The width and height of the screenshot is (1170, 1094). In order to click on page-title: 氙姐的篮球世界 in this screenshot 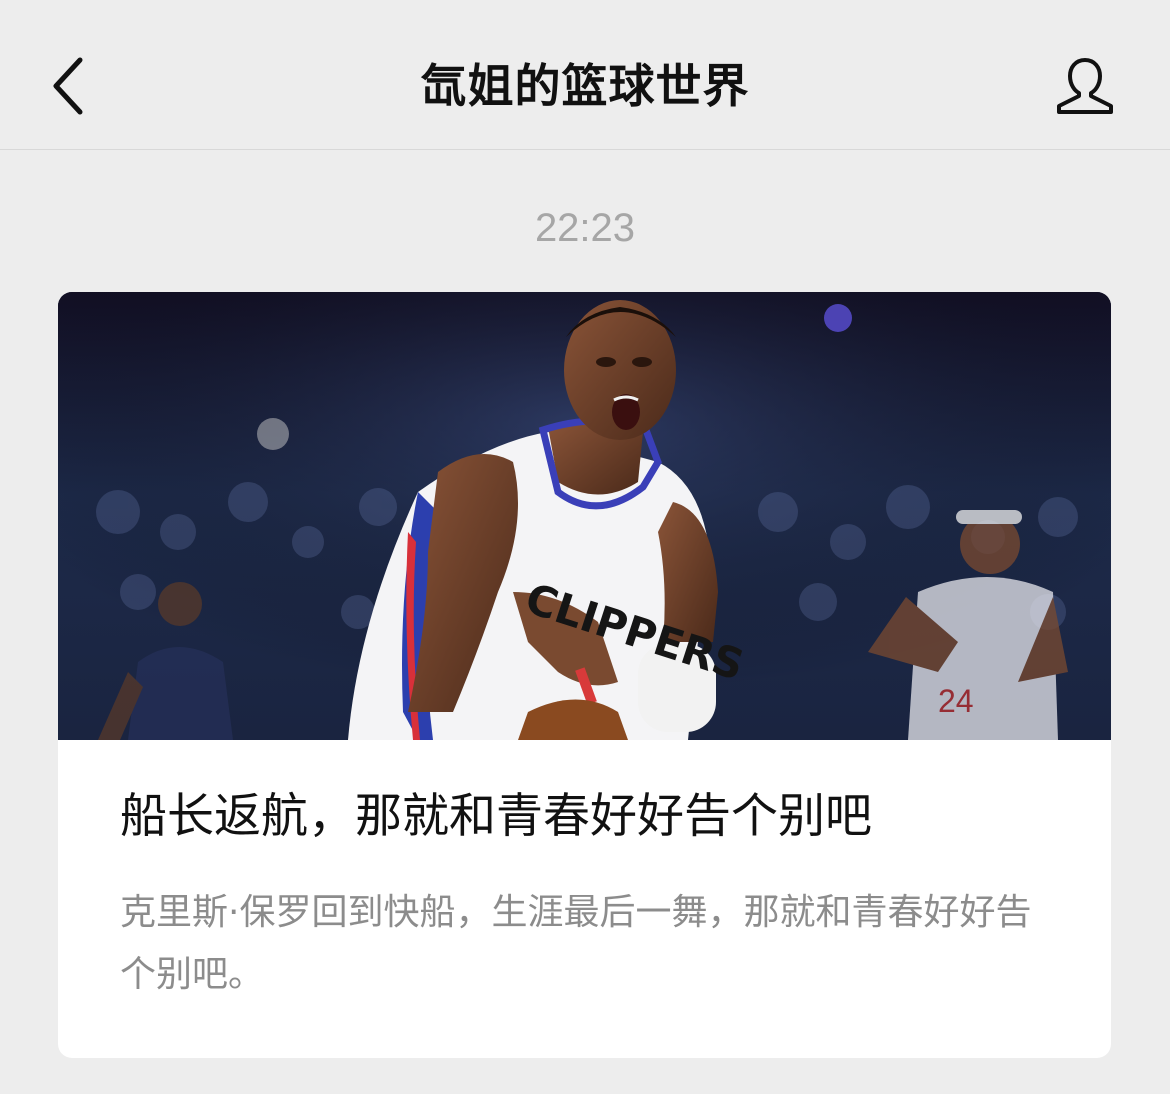, I will do `click(585, 86)`.